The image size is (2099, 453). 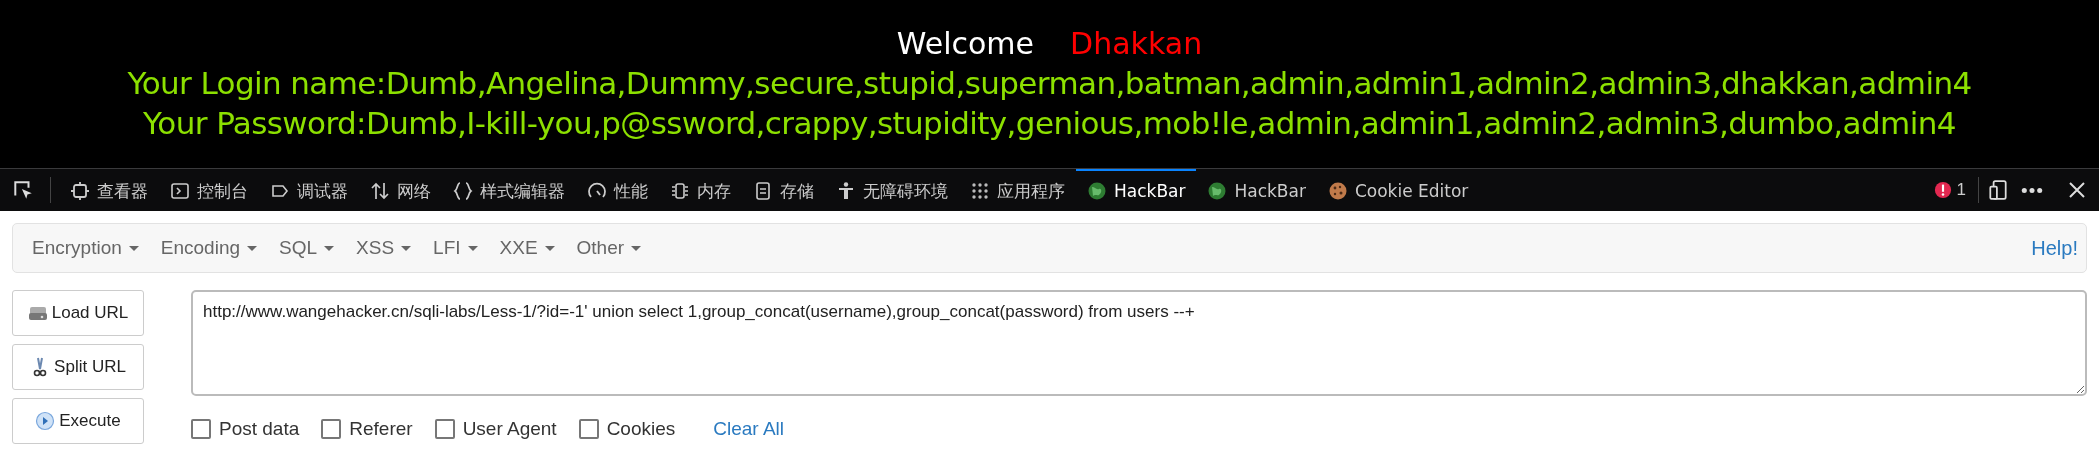 What do you see at coordinates (78, 367) in the screenshot?
I see `action-button: Split URL` at bounding box center [78, 367].